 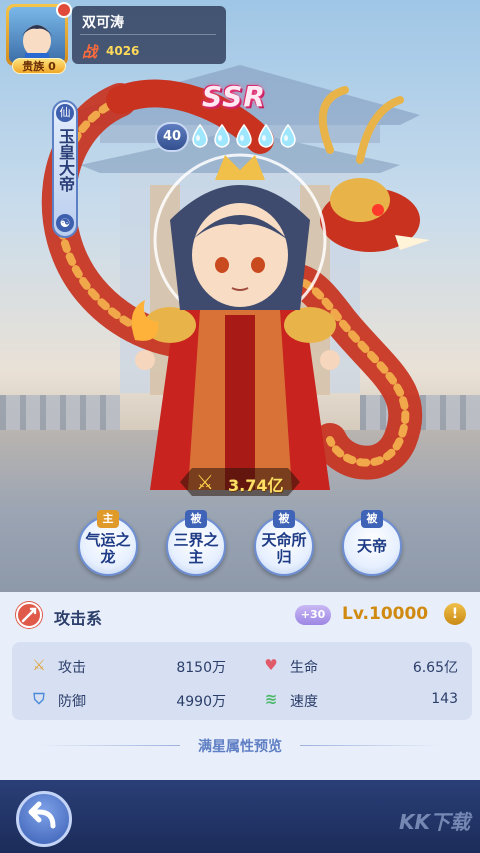 What do you see at coordinates (271, 699) in the screenshot?
I see `wind-icon: ≋` at bounding box center [271, 699].